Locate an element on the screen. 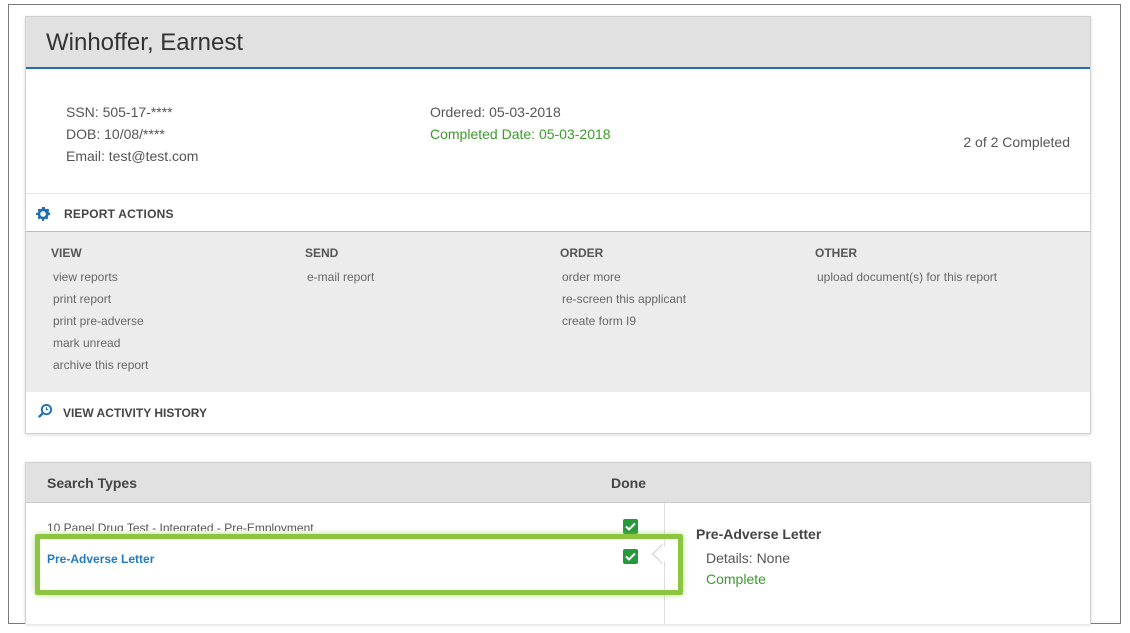 The height and width of the screenshot is (633, 1130). search-types-header: Search Types Done is located at coordinates (558, 483).